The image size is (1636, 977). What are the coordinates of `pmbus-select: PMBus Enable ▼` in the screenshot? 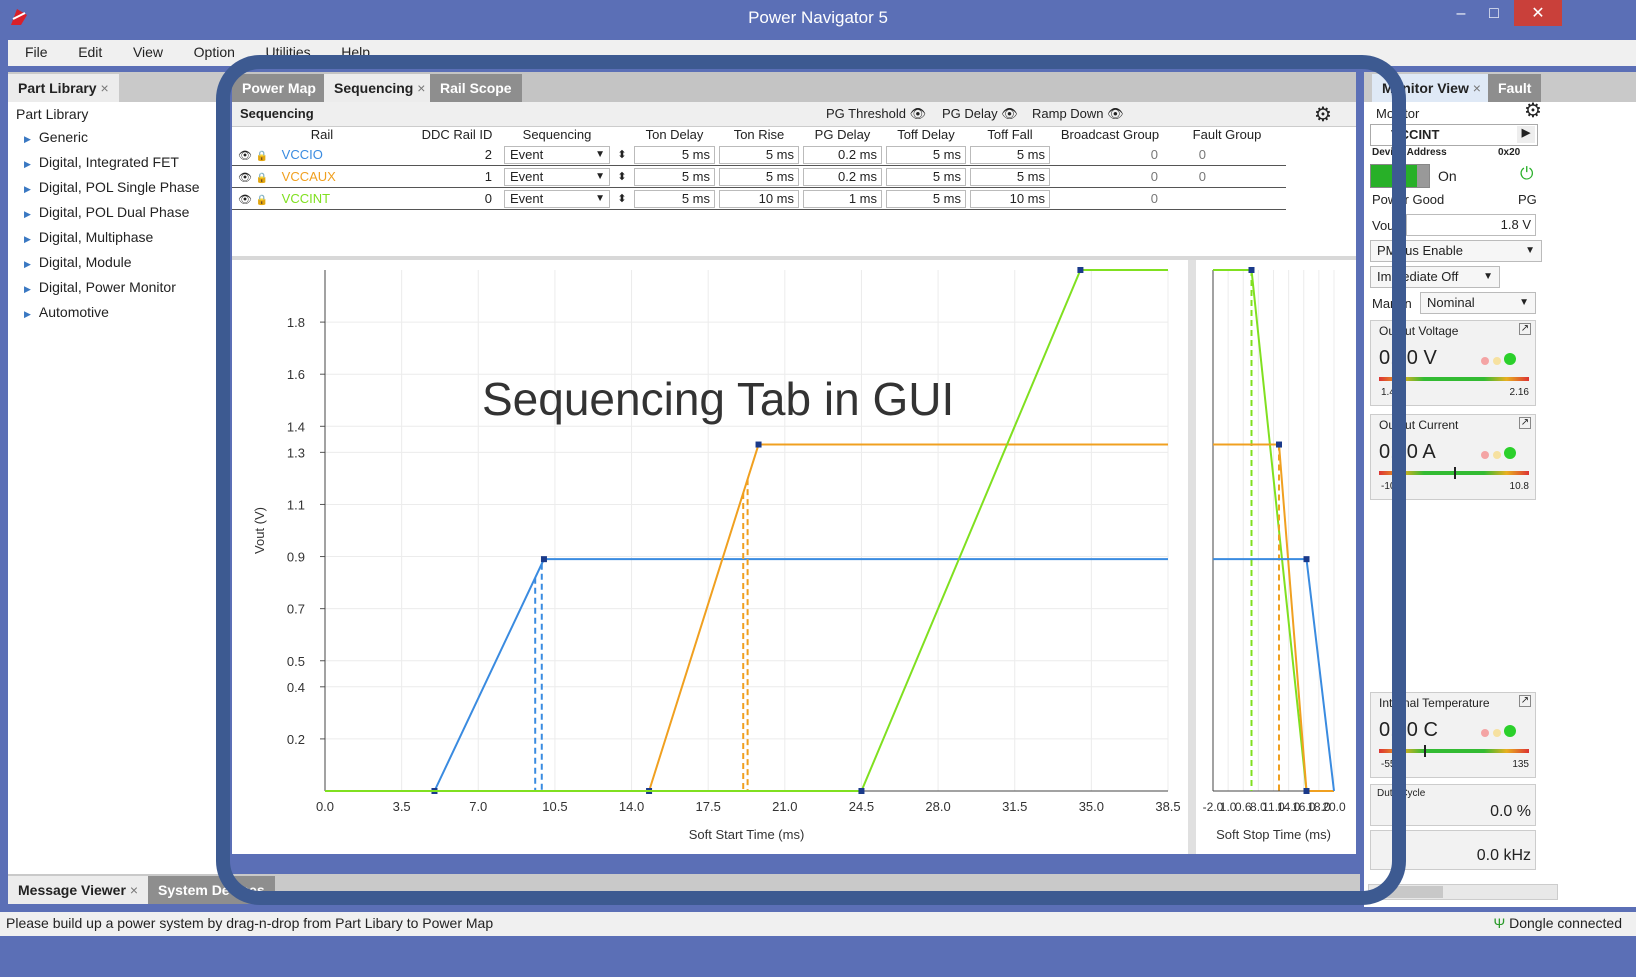 It's located at (1456, 251).